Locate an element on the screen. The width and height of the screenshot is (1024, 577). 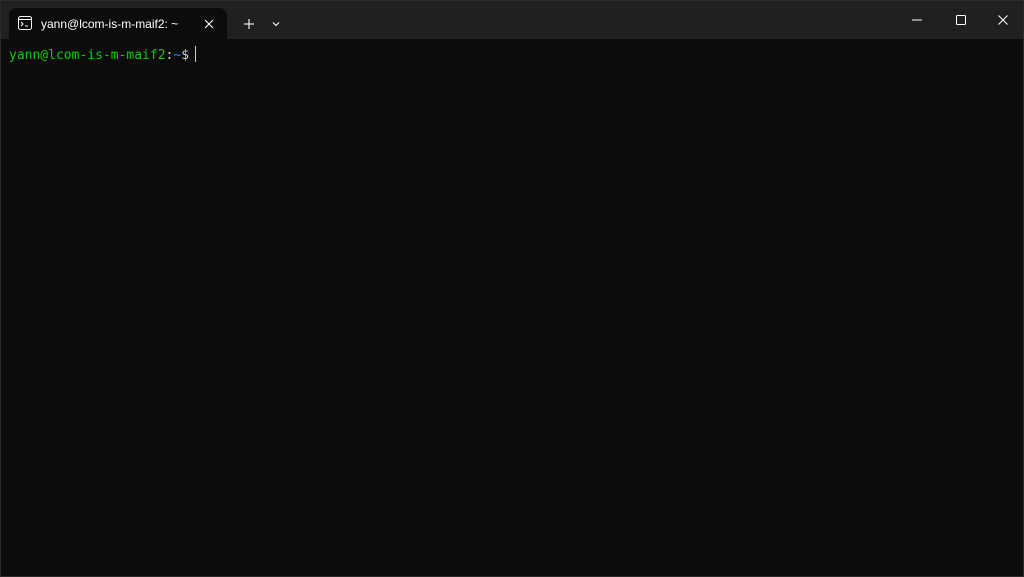
maximize-icon is located at coordinates (961, 20).